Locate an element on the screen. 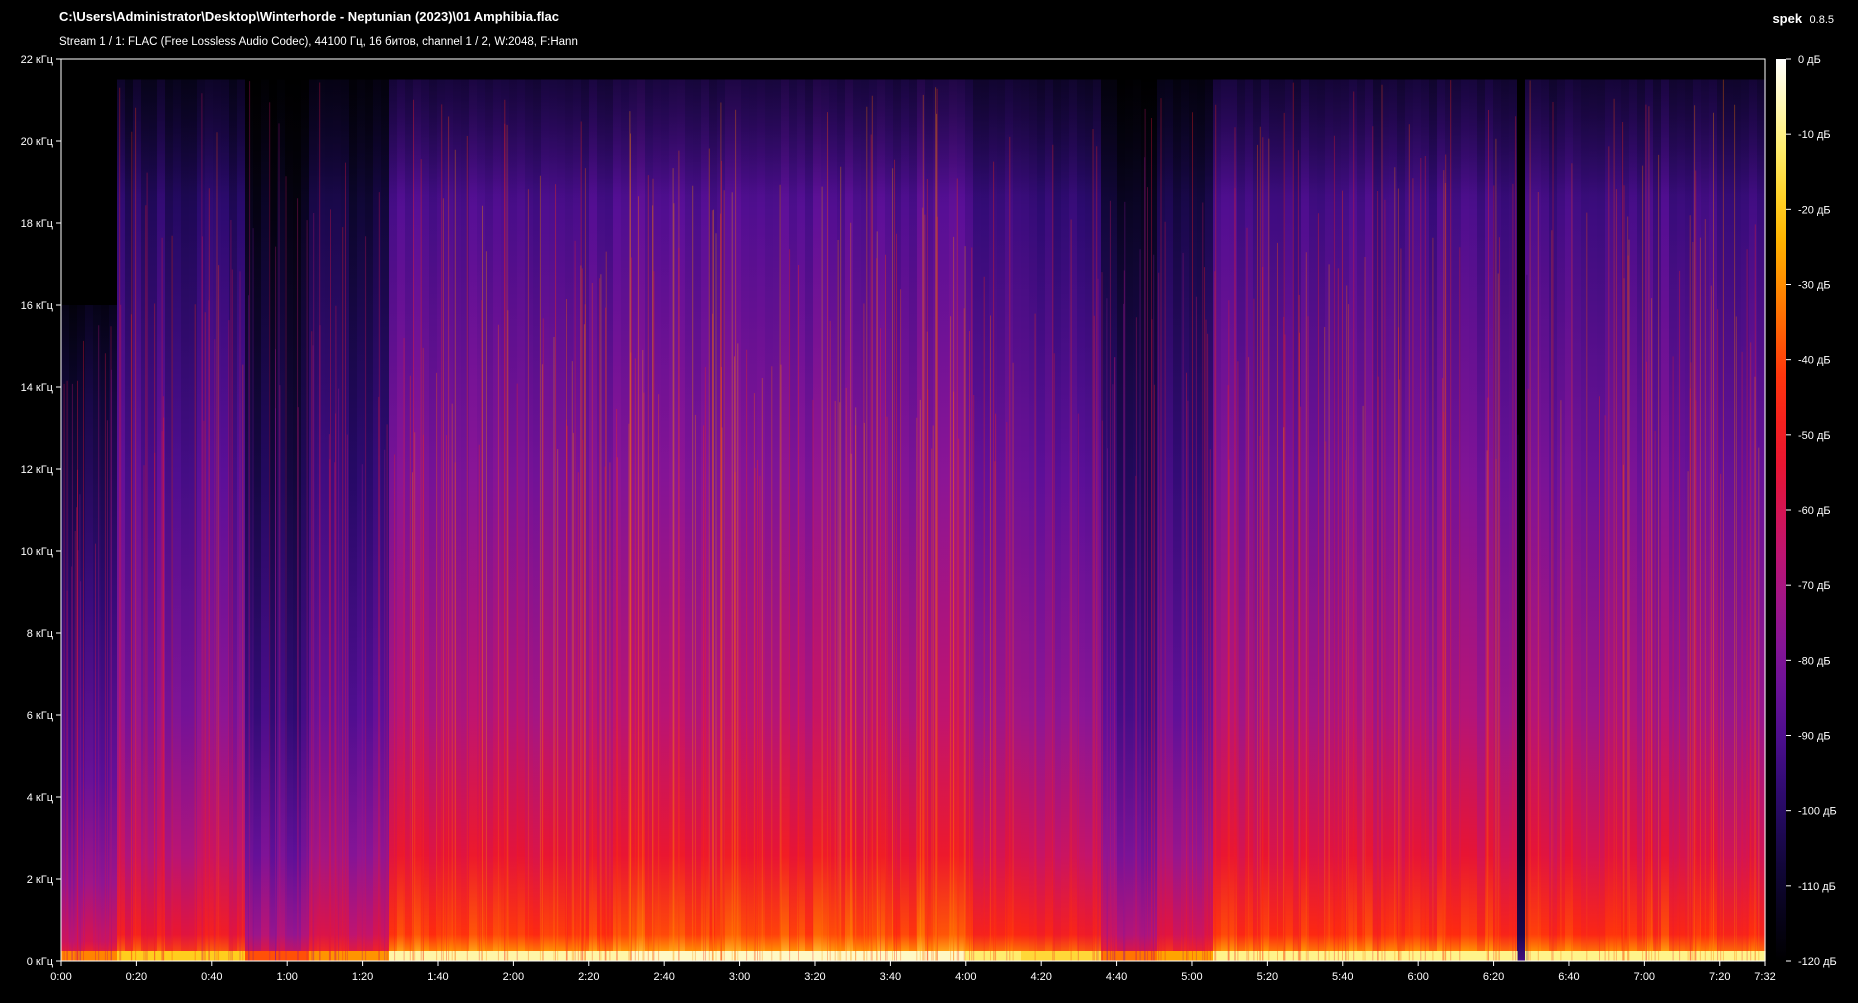 The image size is (1858, 1003). colorbar-tick-label: -60 дБ is located at coordinates (1814, 511).